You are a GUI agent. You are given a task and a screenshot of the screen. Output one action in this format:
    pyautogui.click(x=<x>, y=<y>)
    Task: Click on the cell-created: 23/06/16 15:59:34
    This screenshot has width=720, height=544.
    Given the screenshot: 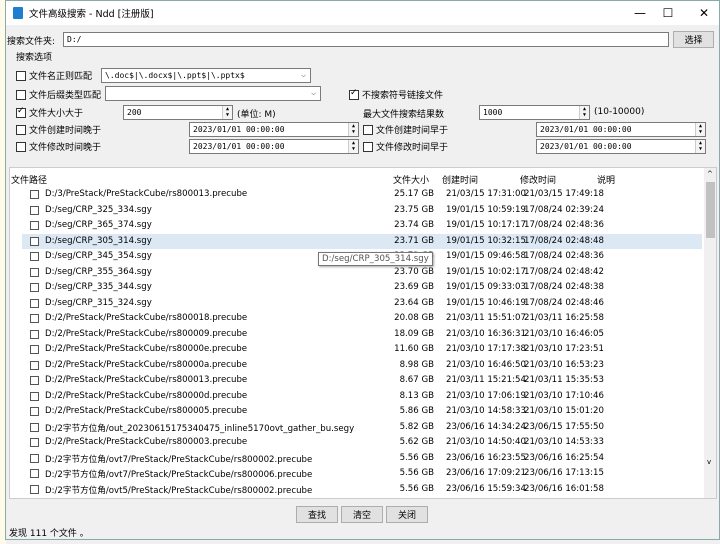 What is the action you would take?
    pyautogui.click(x=486, y=488)
    